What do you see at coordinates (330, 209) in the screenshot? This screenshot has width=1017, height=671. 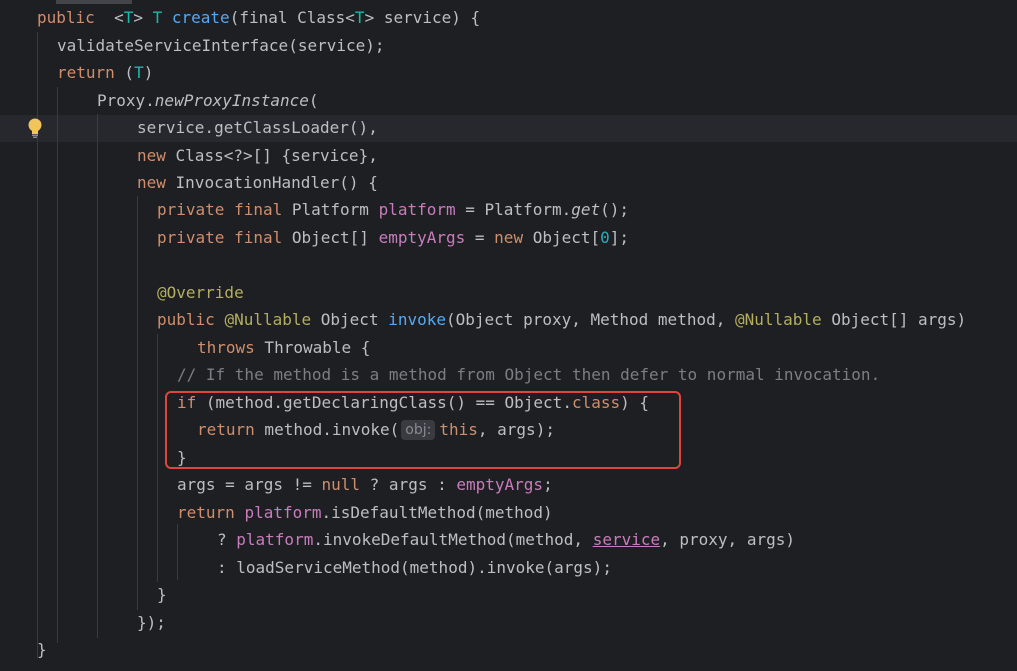 I see `code-token: Platform` at bounding box center [330, 209].